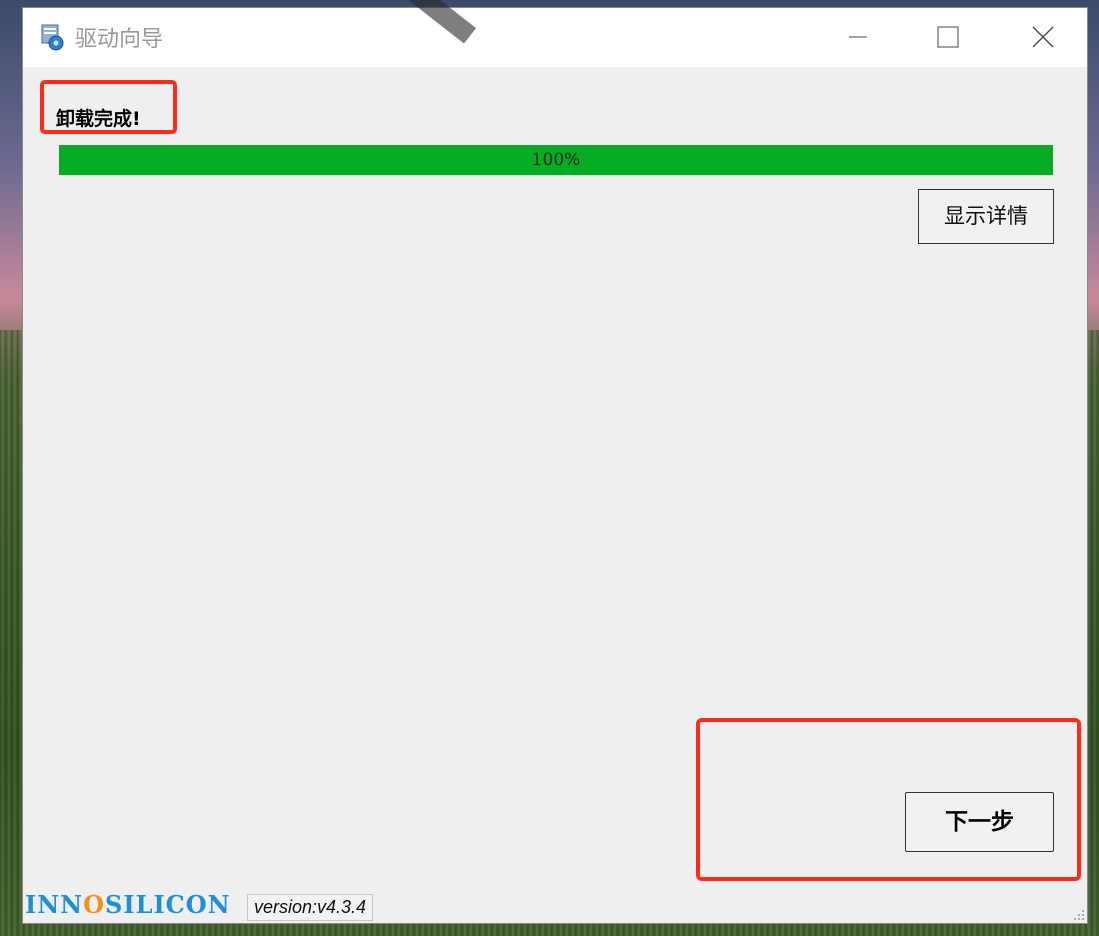  I want to click on close-button, so click(1041, 37).